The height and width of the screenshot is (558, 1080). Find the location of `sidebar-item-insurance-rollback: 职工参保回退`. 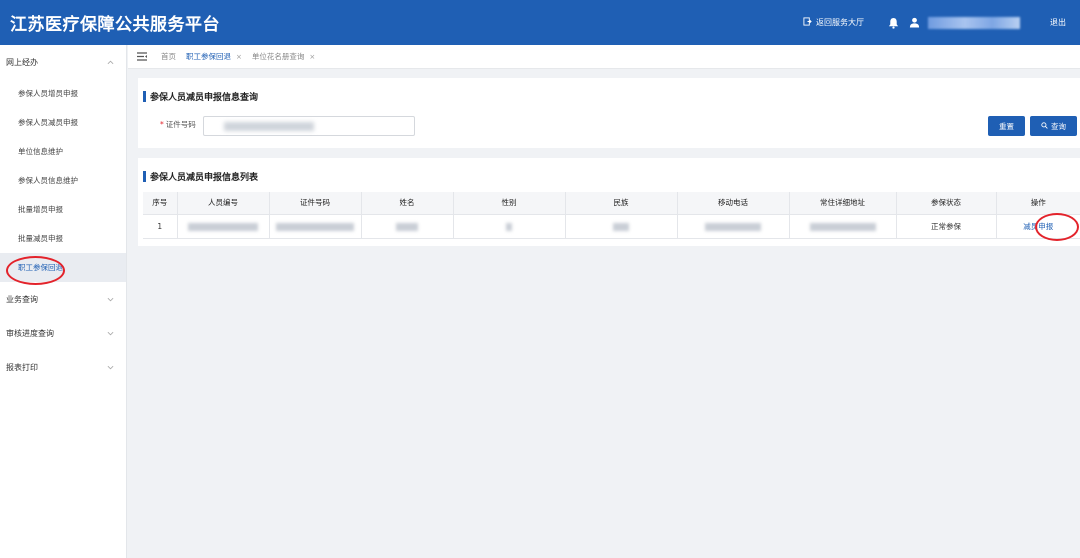

sidebar-item-insurance-rollback: 职工参保回退 is located at coordinates (63, 267).